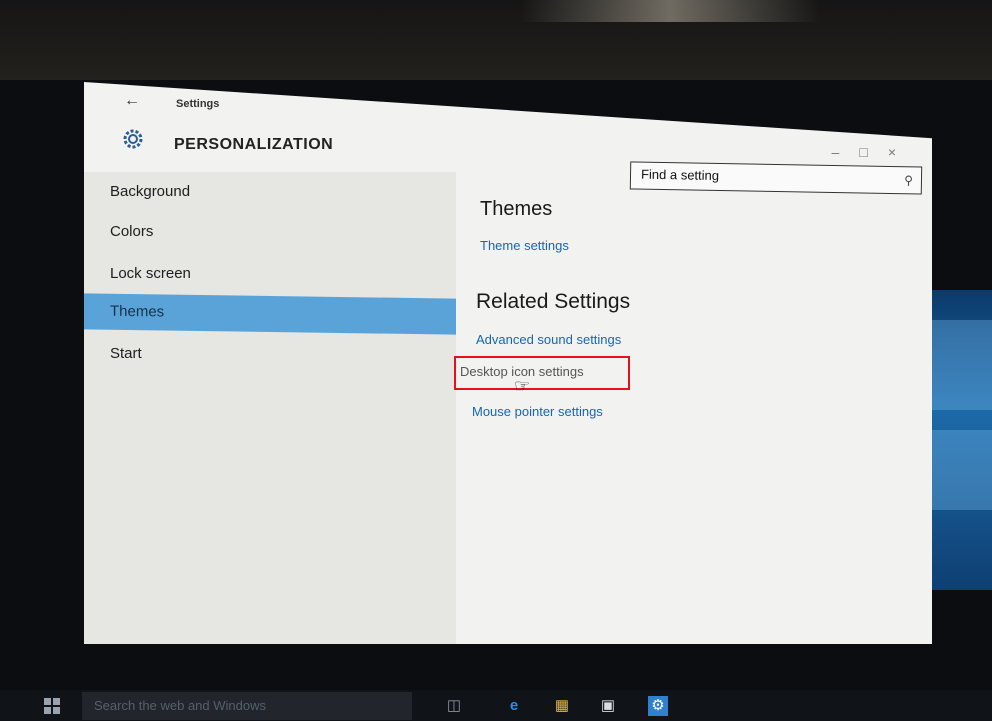 Image resolution: width=992 pixels, height=721 pixels. Describe the element at coordinates (516, 209) in the screenshot. I see `themes-heading: Themes` at that location.